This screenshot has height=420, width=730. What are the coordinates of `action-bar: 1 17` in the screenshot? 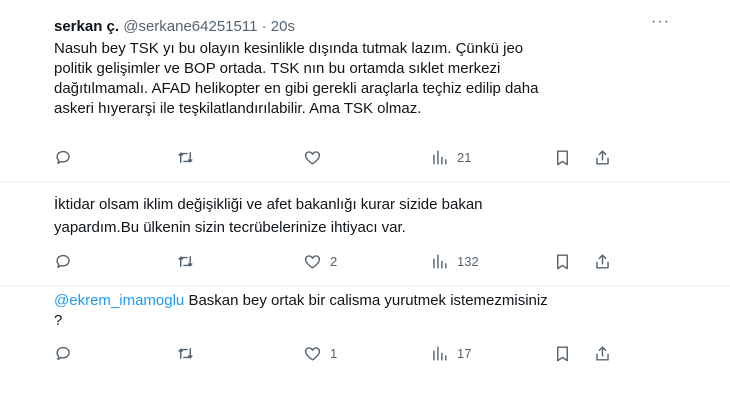 It's located at (365, 353).